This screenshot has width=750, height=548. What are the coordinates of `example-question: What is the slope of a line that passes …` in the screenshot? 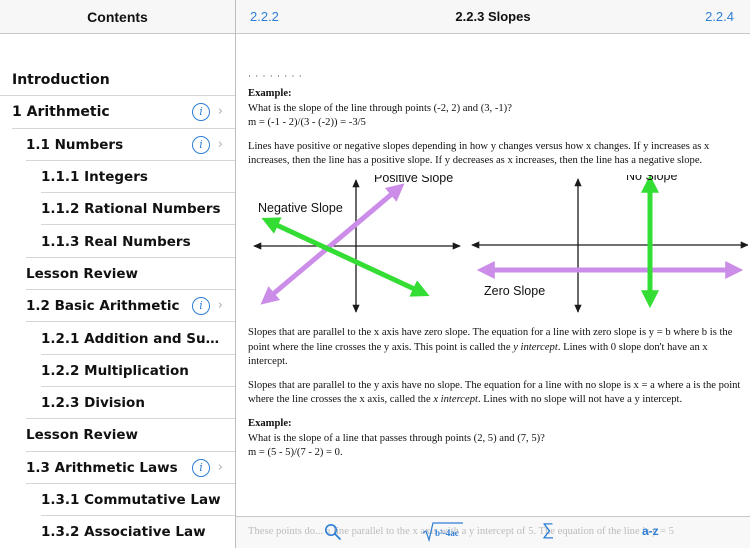 It's located at (396, 438).